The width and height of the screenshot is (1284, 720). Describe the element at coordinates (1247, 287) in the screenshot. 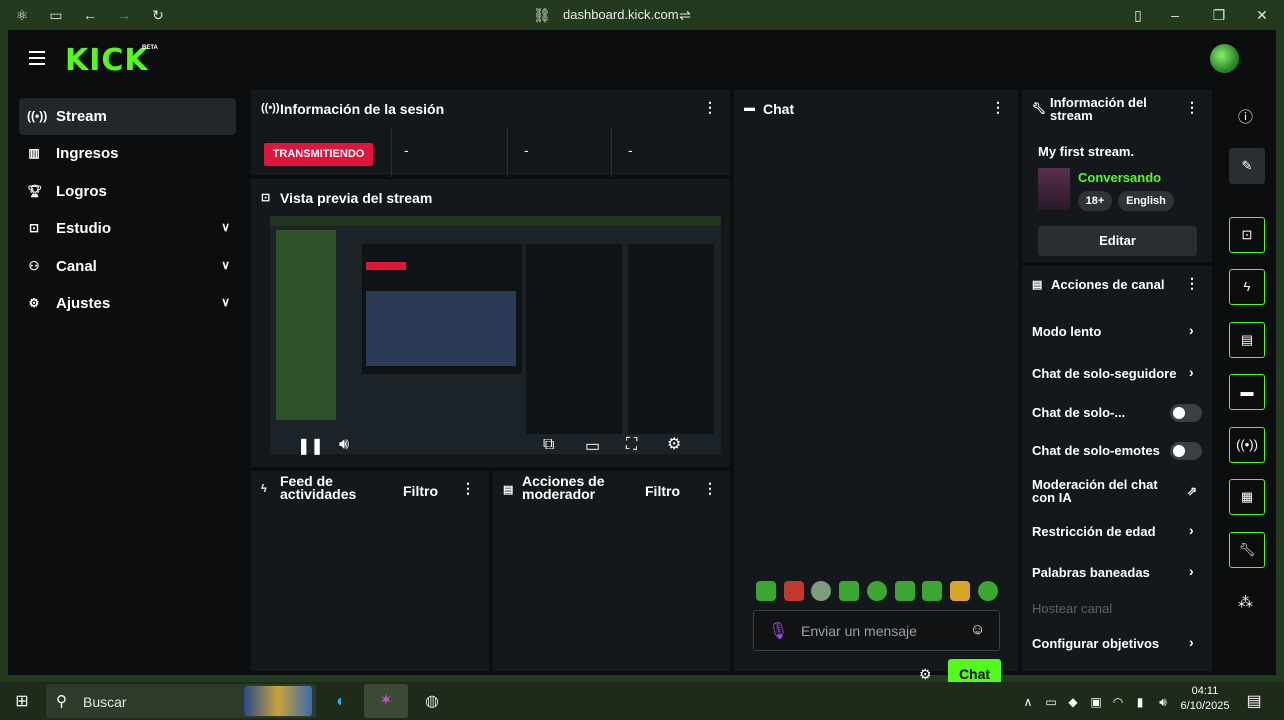

I see `lightning-icon: ϟ` at that location.